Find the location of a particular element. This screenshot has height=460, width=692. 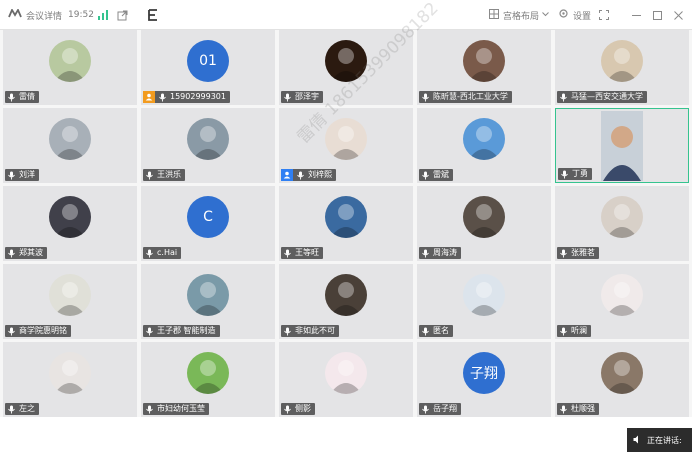

meeting-info-button: 会议详情 is located at coordinates (35, 15).